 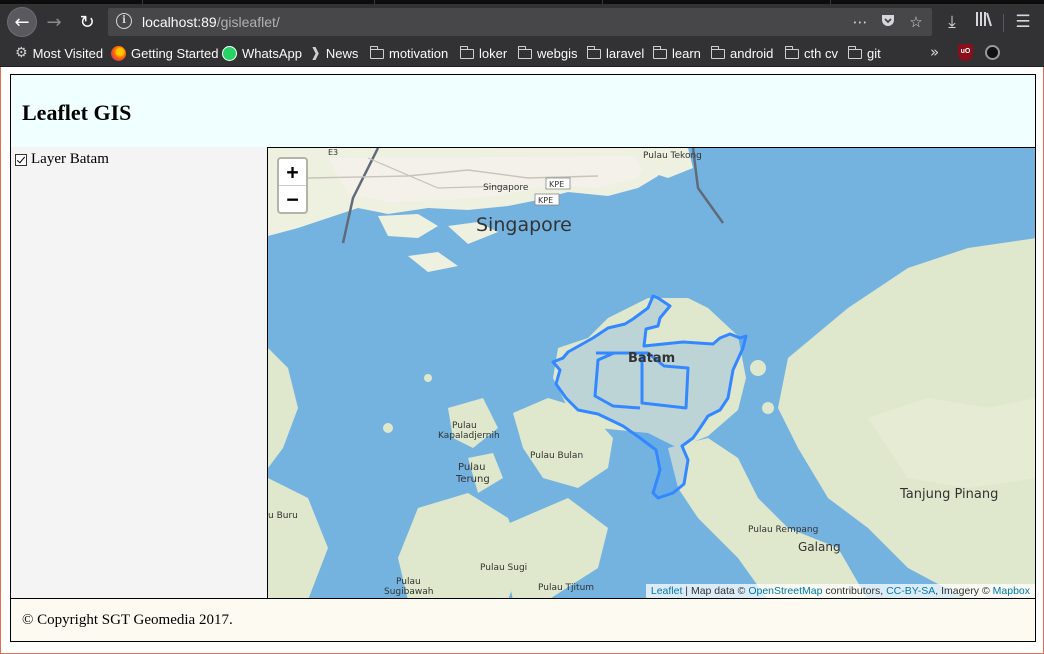 What do you see at coordinates (22, 22) in the screenshot?
I see `back-arrow-icon: ←` at bounding box center [22, 22].